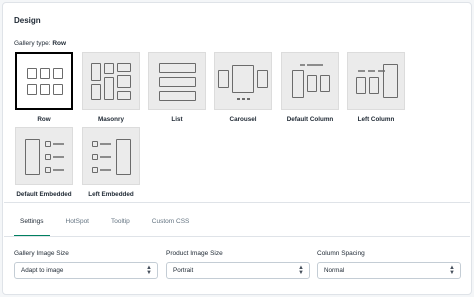  Describe the element at coordinates (310, 81) in the screenshot. I see `default-column-layout-icon` at that location.